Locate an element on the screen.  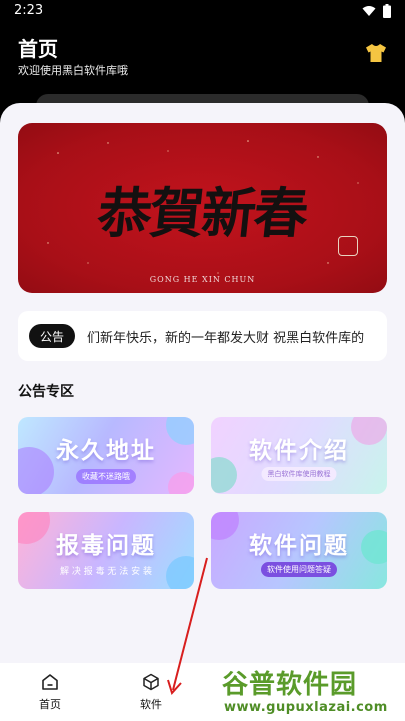
tile-title: 软件问题 is located at coordinates (299, 546).